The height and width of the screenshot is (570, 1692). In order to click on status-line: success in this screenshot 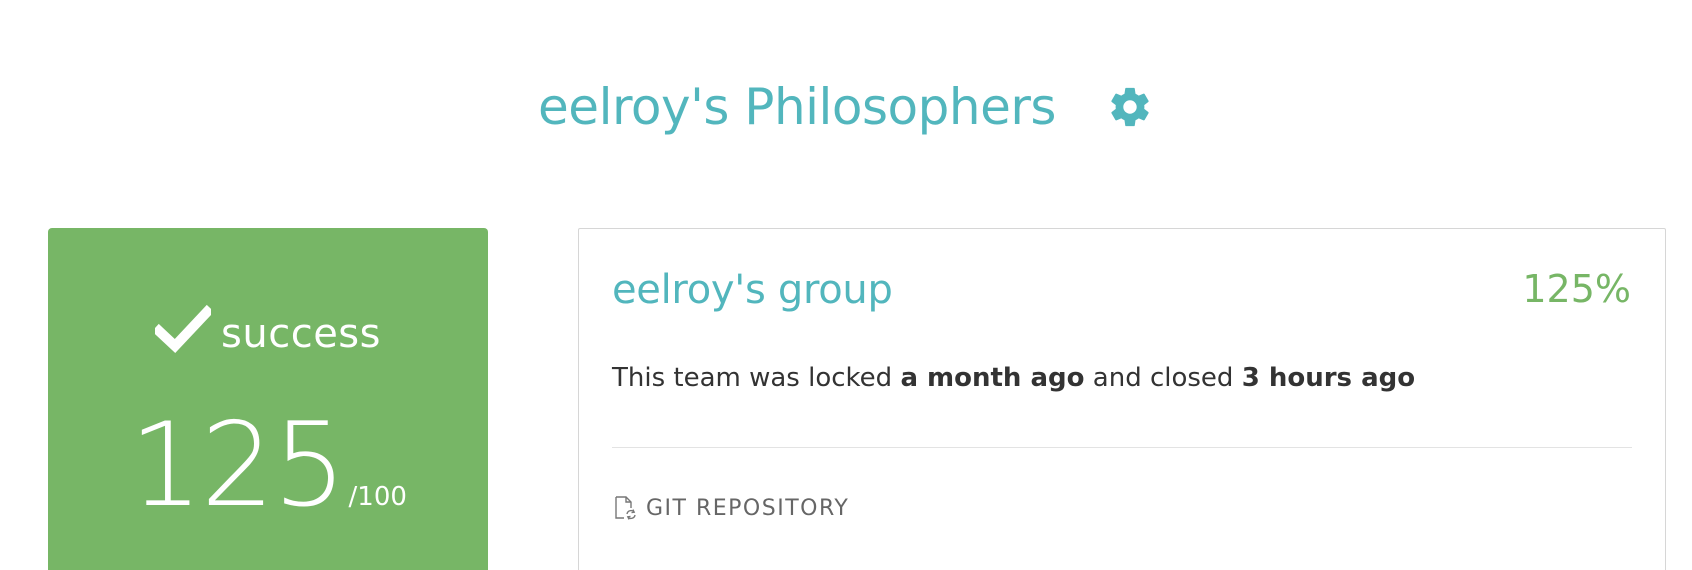, I will do `click(268, 329)`.